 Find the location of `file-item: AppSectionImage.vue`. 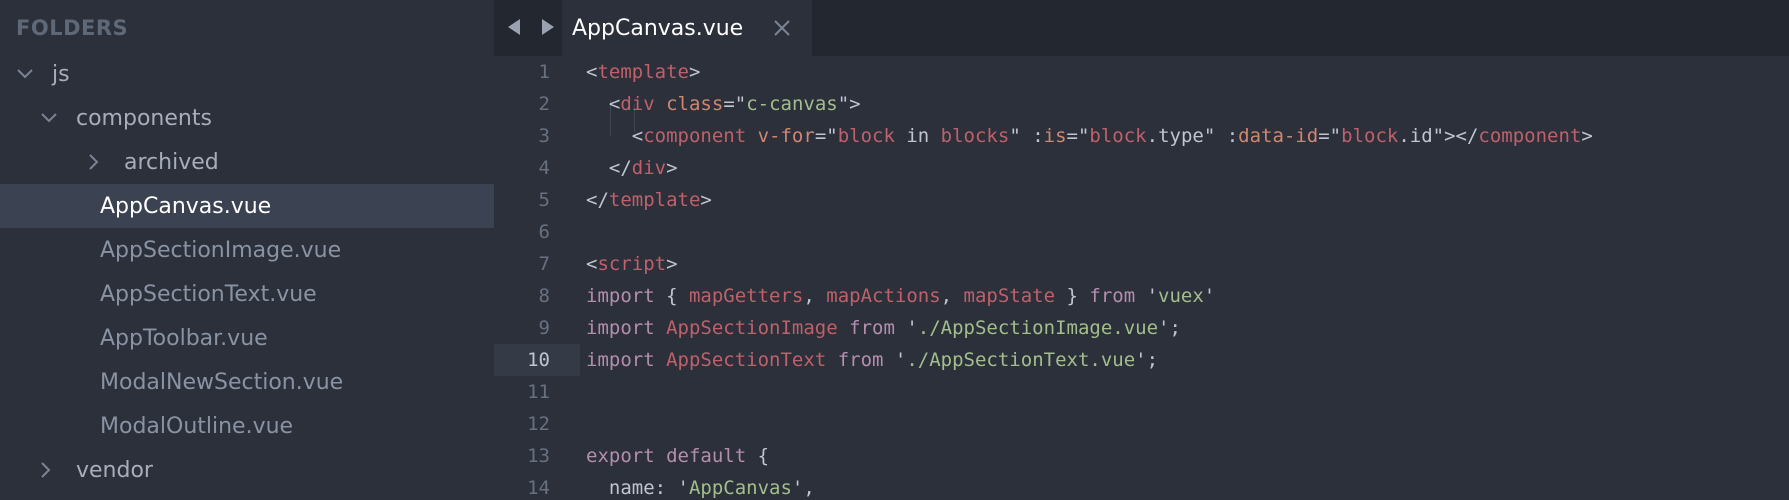

file-item: AppSectionImage.vue is located at coordinates (247, 250).